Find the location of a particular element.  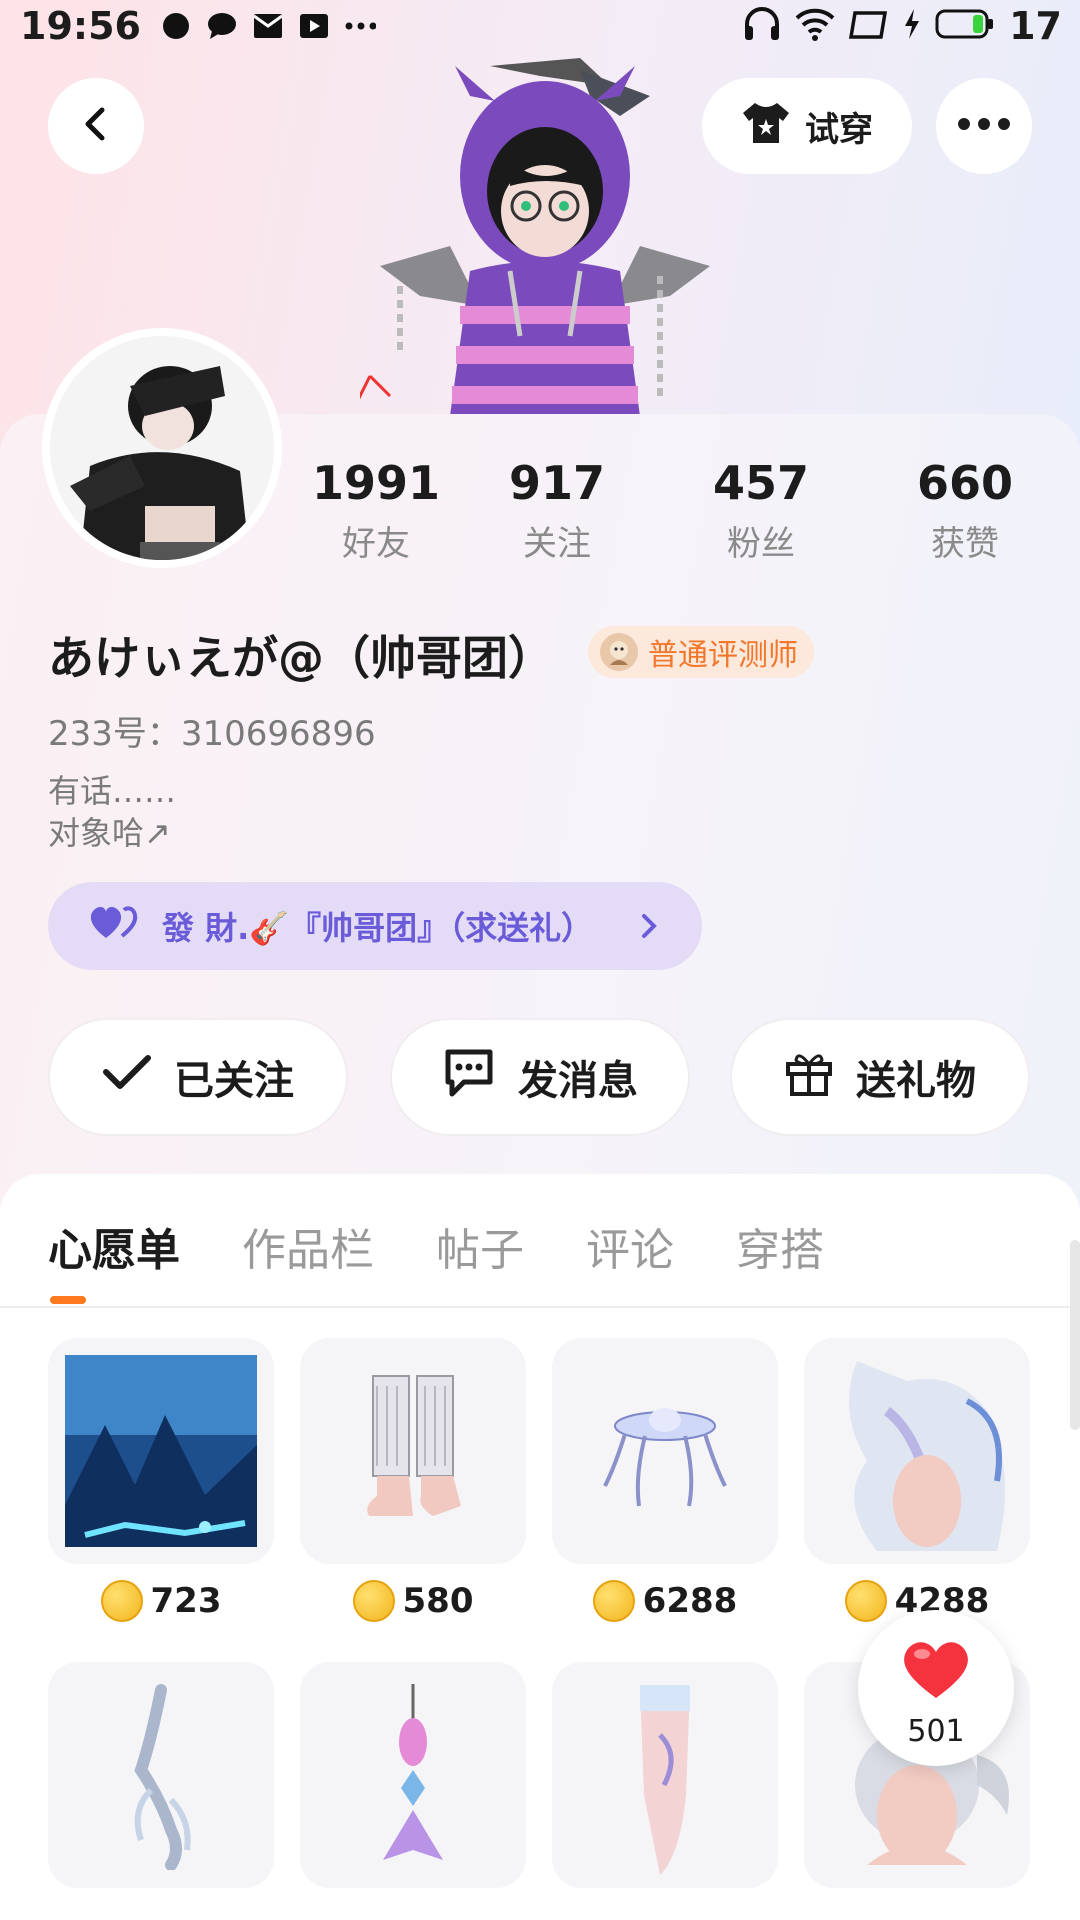

message-label: 发消息 is located at coordinates (578, 1081).